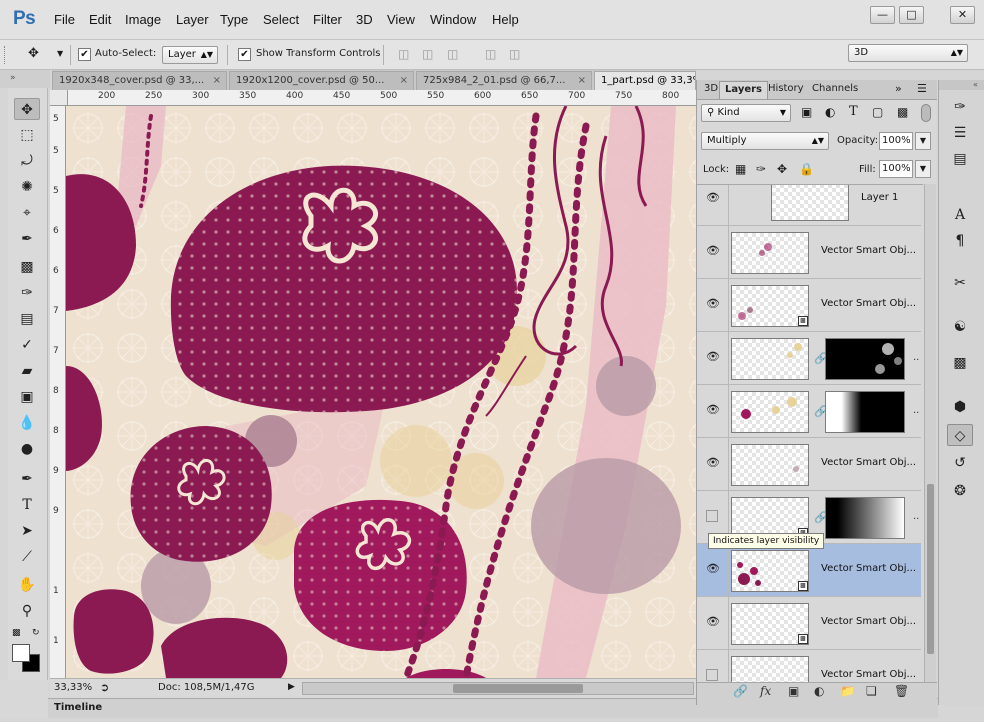 Image resolution: width=984 pixels, height=722 pixels. What do you see at coordinates (64, 19) in the screenshot?
I see `menu-file: File` at bounding box center [64, 19].